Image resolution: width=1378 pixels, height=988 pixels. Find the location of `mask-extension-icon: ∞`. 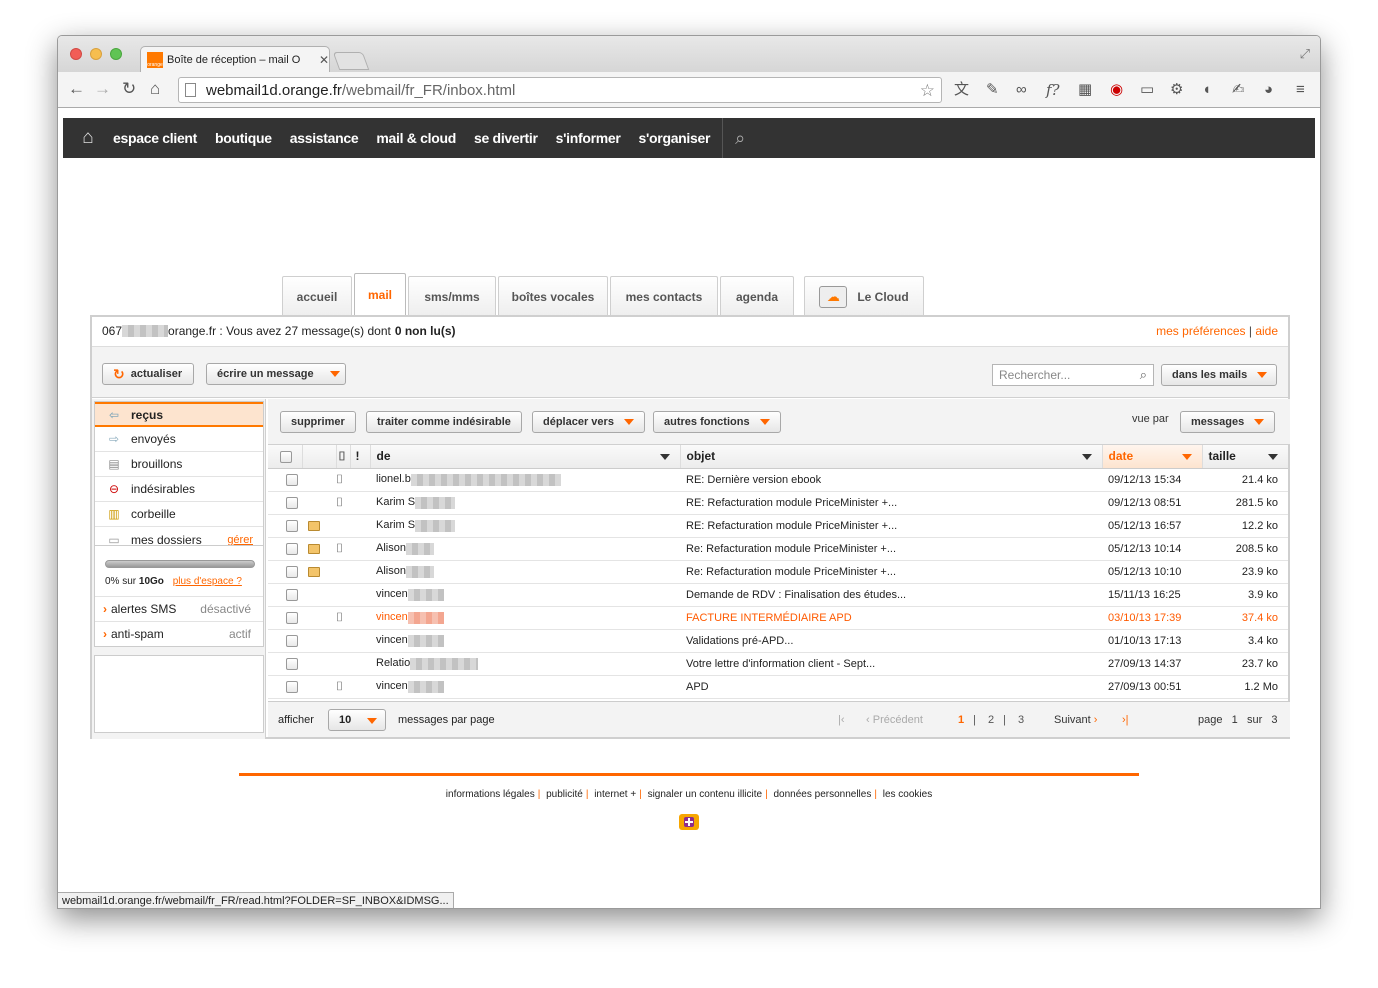

mask-extension-icon: ∞ is located at coordinates (1021, 90).